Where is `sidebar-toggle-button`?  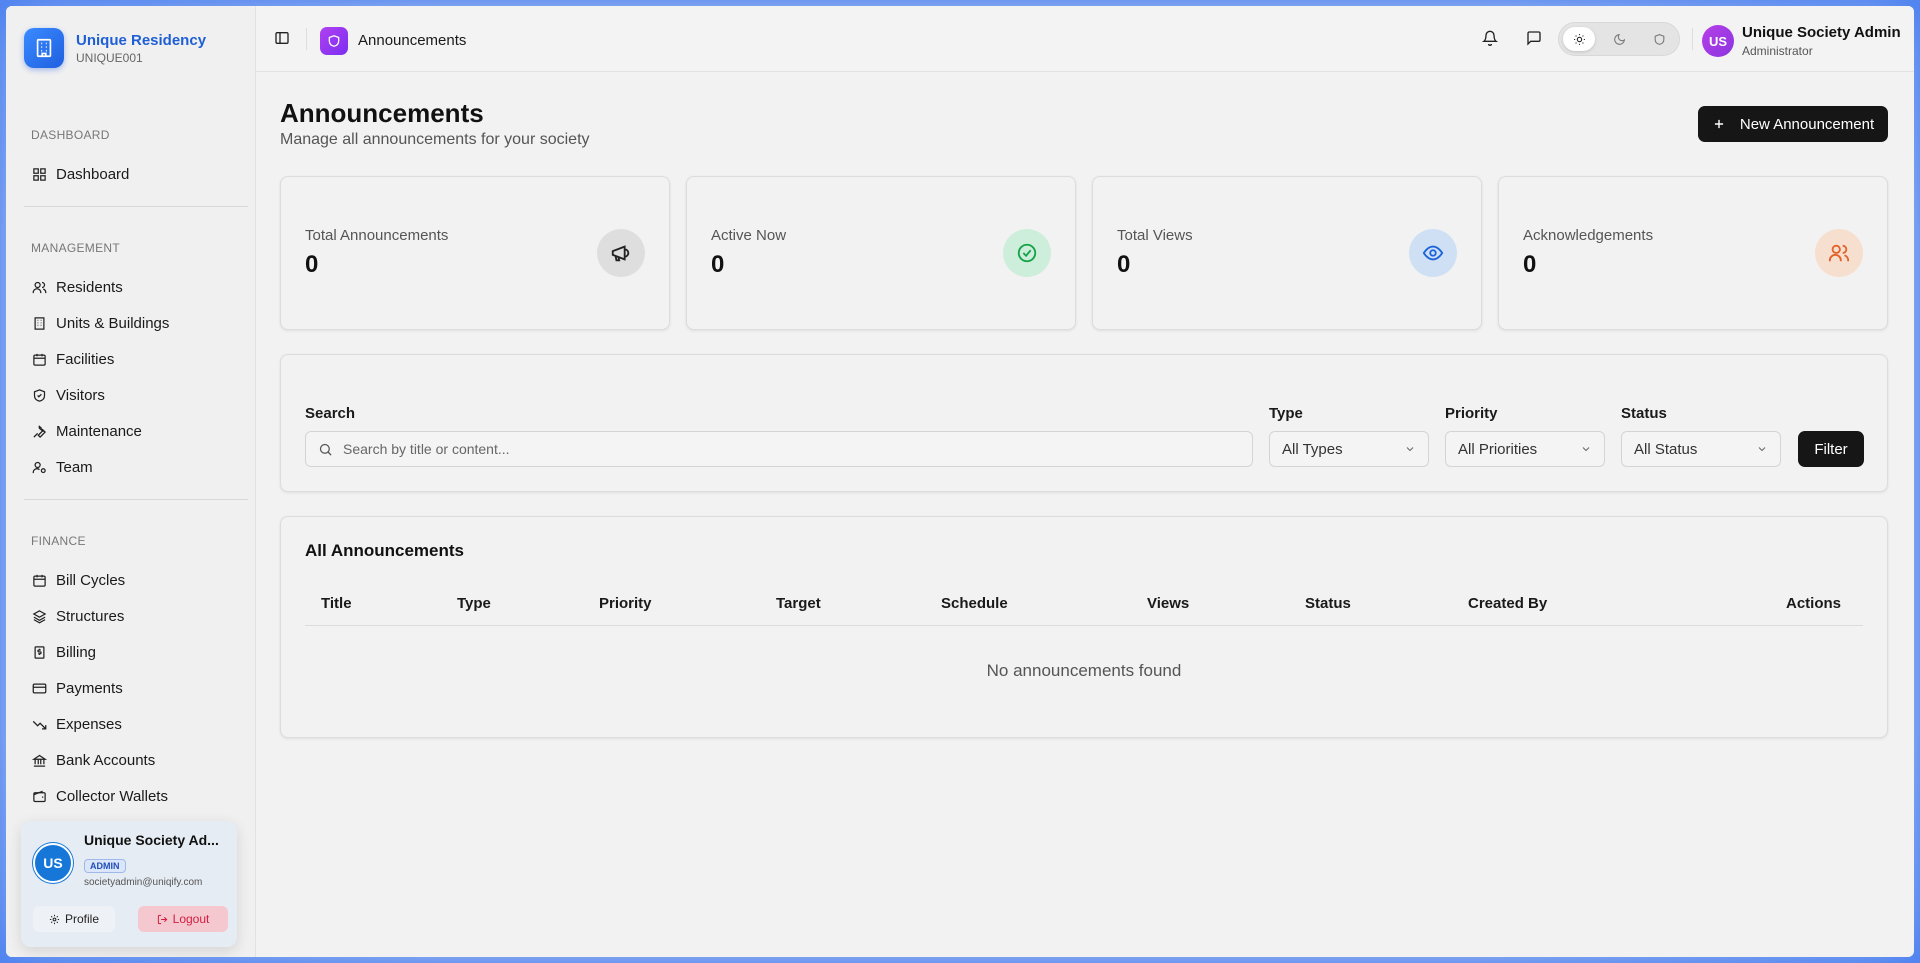
sidebar-toggle-button is located at coordinates (282, 40).